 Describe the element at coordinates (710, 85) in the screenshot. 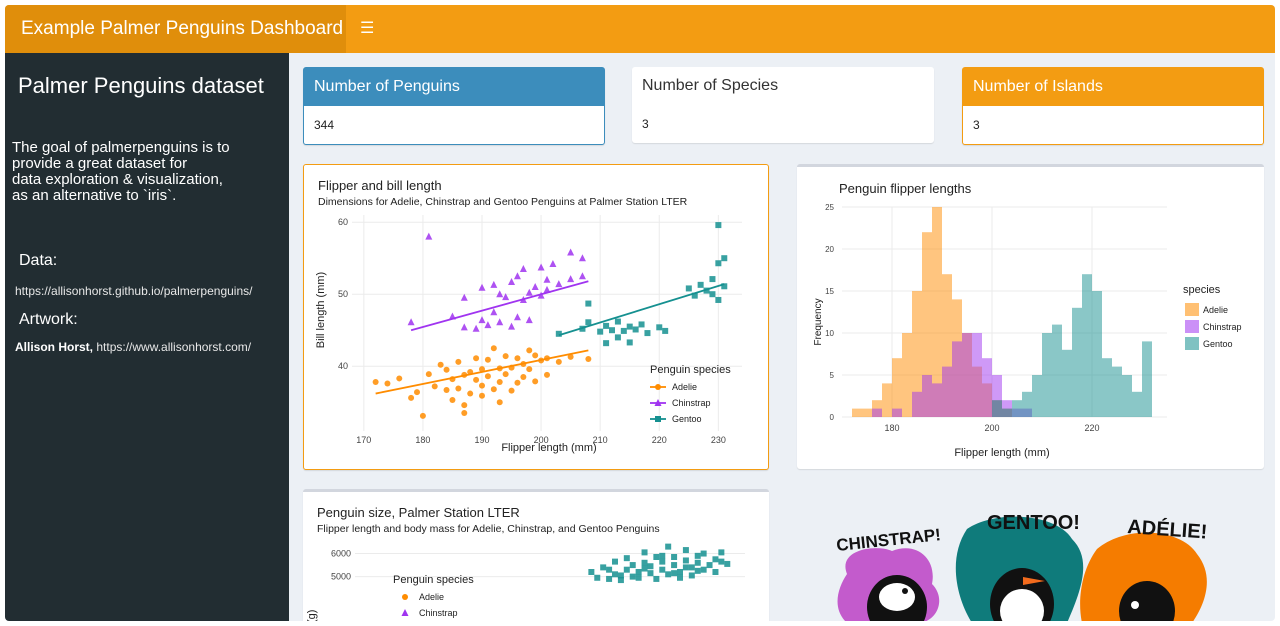

I see `value-box-title: Number of Species` at that location.